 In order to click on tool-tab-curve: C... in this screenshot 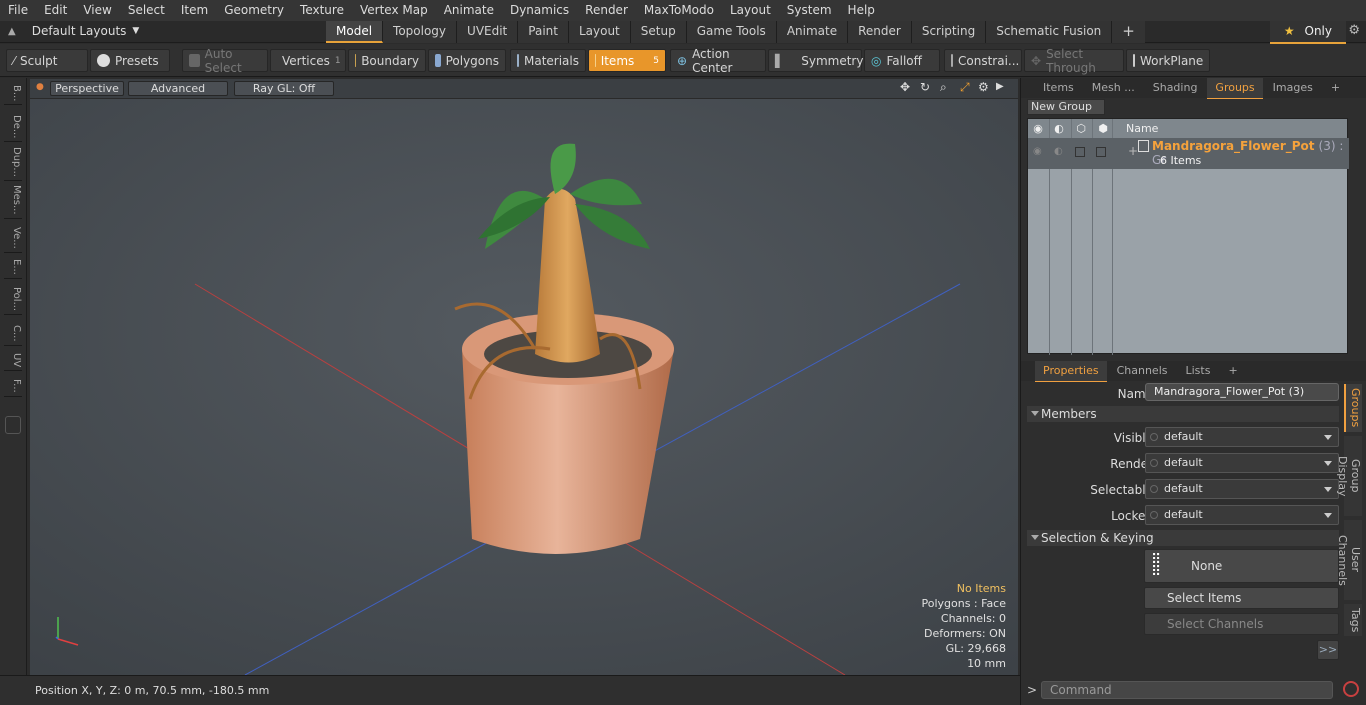, I will do `click(13, 334)`.